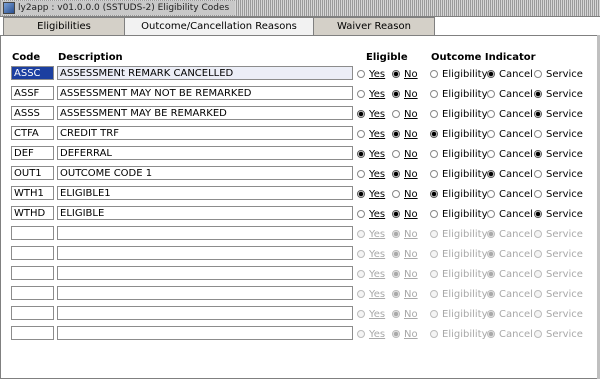 This screenshot has height=380, width=600. What do you see at coordinates (64, 26) in the screenshot?
I see `tab-eligibilities: Eligibilities` at bounding box center [64, 26].